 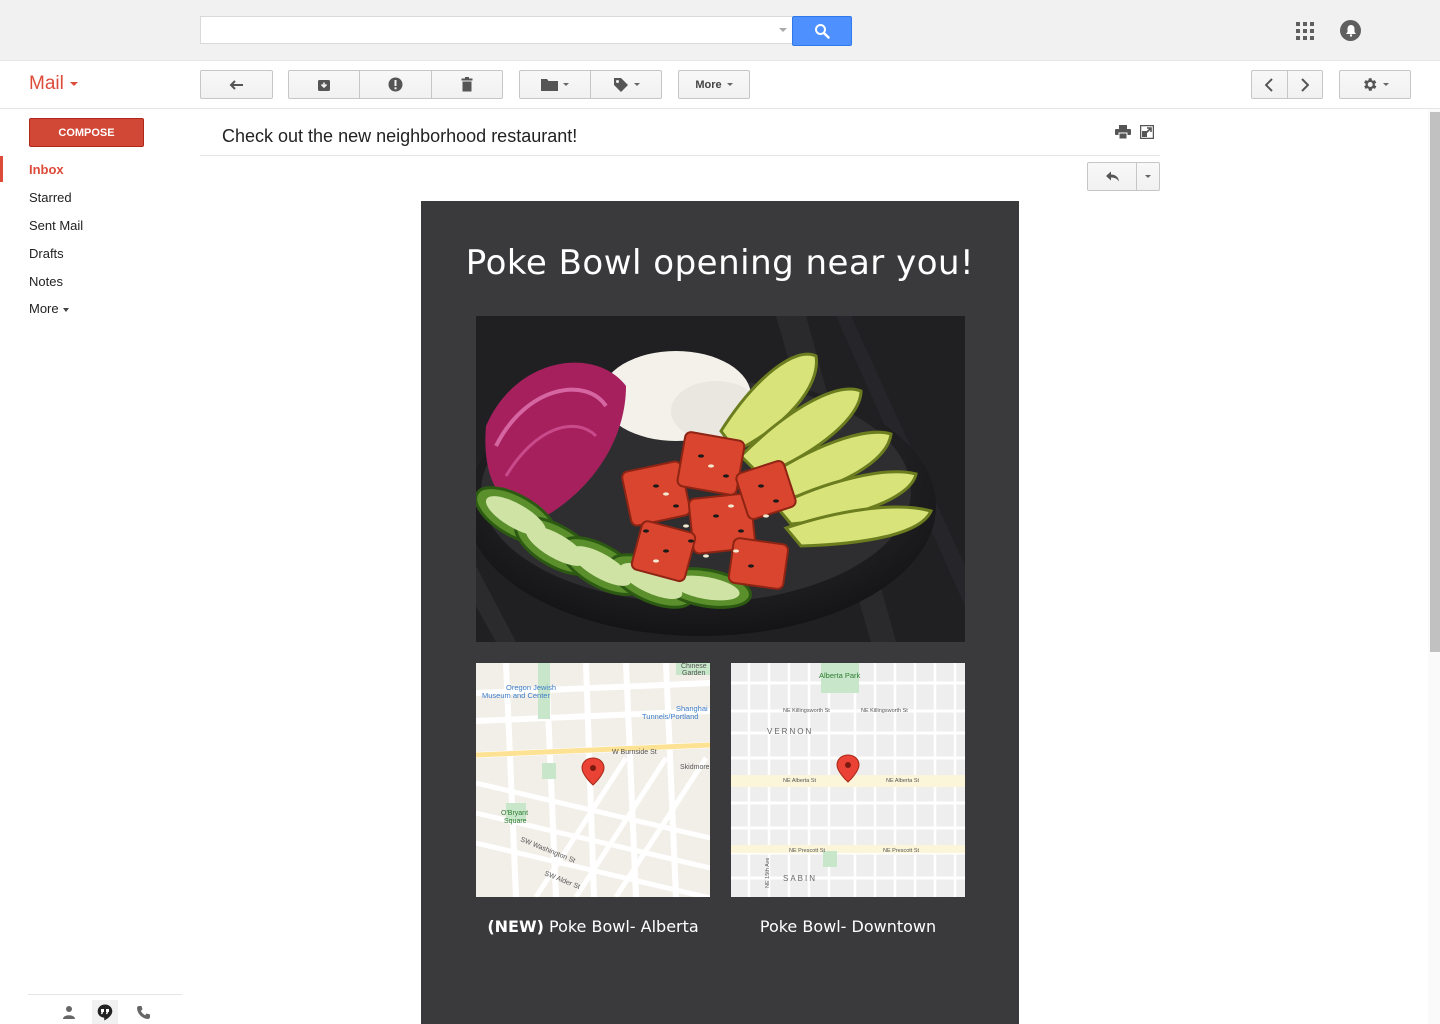 I want to click on sidebar-item-starred: Starred, so click(x=50, y=197).